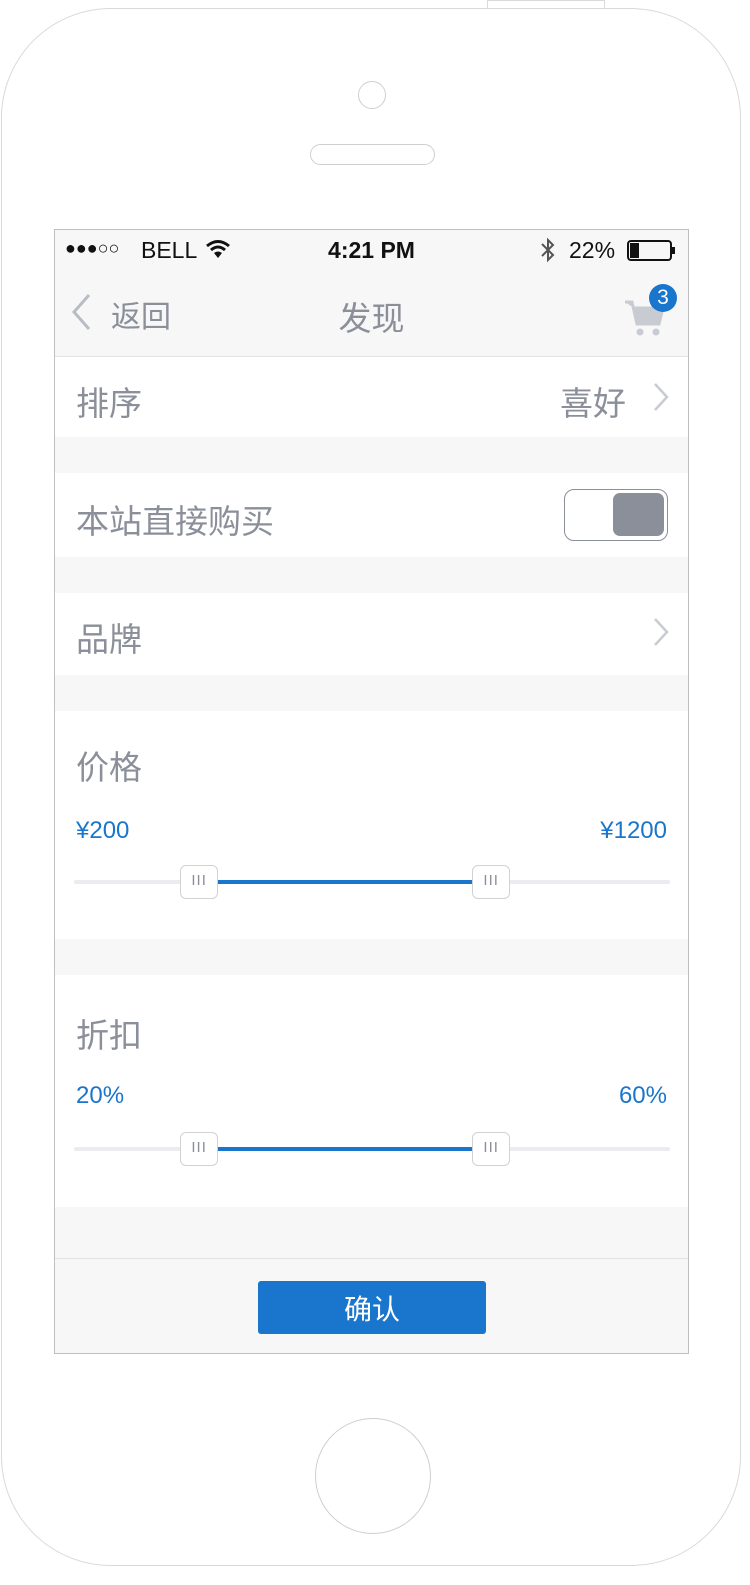 The width and height of the screenshot is (750, 1585). Describe the element at coordinates (642, 1095) in the screenshot. I see `discount-max-value: 60%` at that location.